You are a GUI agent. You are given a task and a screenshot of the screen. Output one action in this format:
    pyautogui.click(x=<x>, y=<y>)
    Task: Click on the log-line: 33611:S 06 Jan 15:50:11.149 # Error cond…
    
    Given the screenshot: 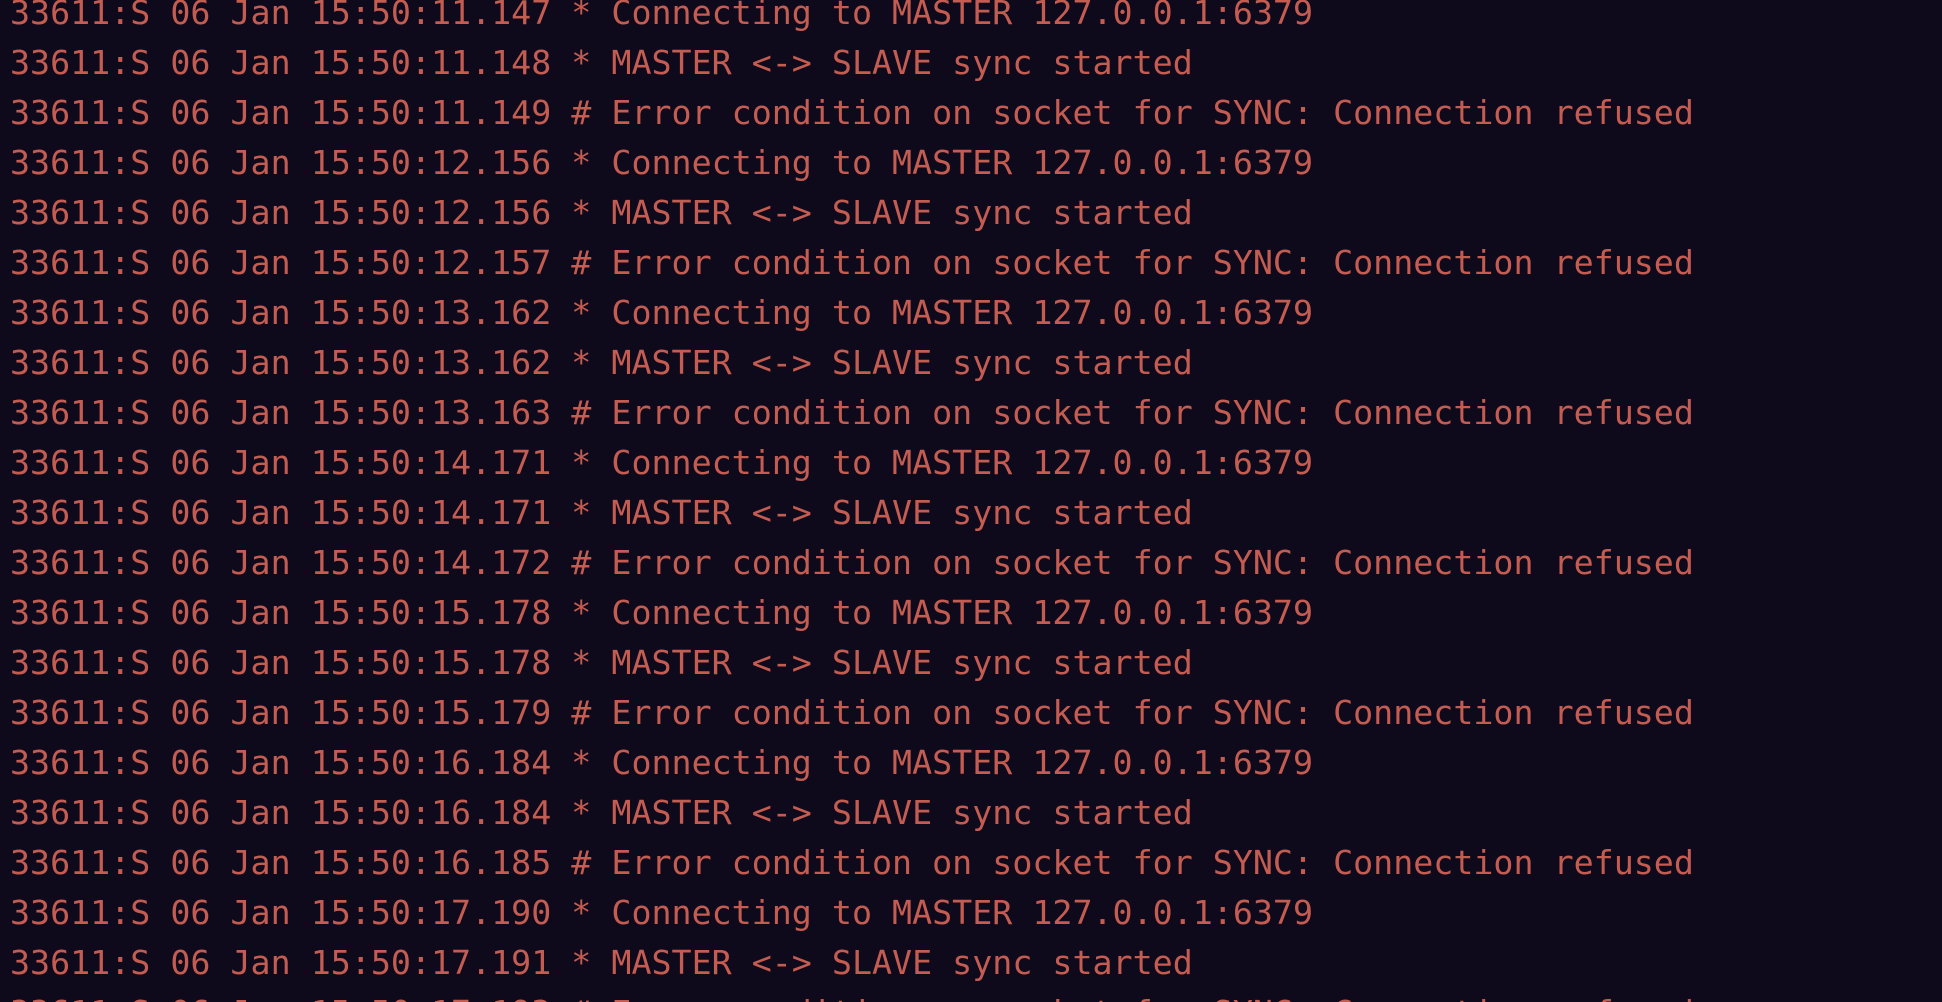 What is the action you would take?
    pyautogui.click(x=852, y=112)
    